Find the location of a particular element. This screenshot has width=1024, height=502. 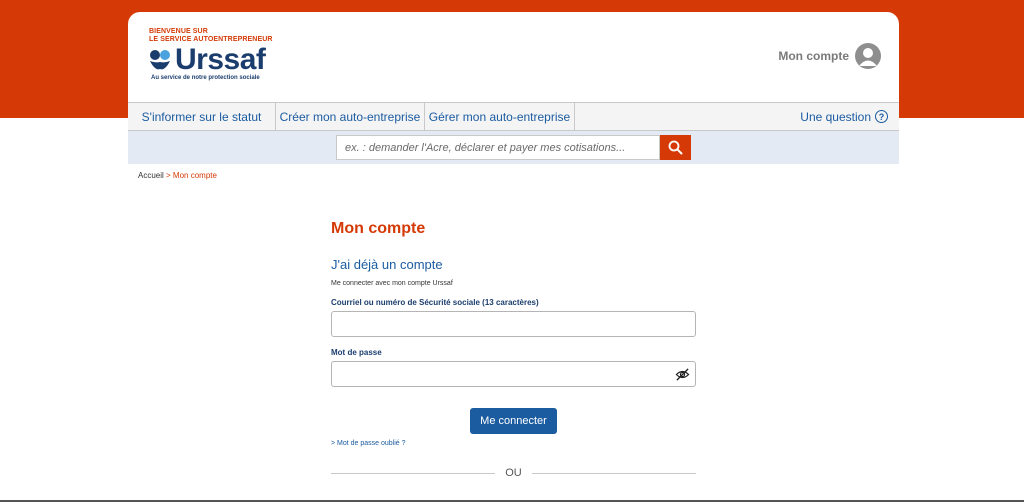

nav-question-link: Une question ? is located at coordinates (844, 116).